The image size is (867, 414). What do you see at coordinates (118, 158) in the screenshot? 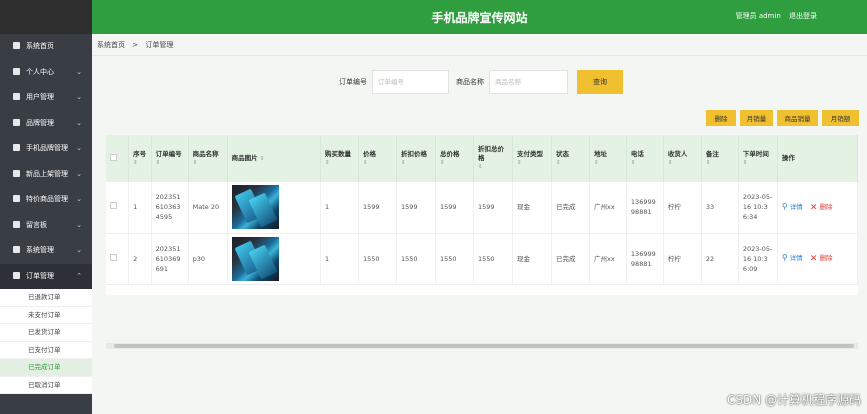
I see `select-all-checkbox` at bounding box center [118, 158].